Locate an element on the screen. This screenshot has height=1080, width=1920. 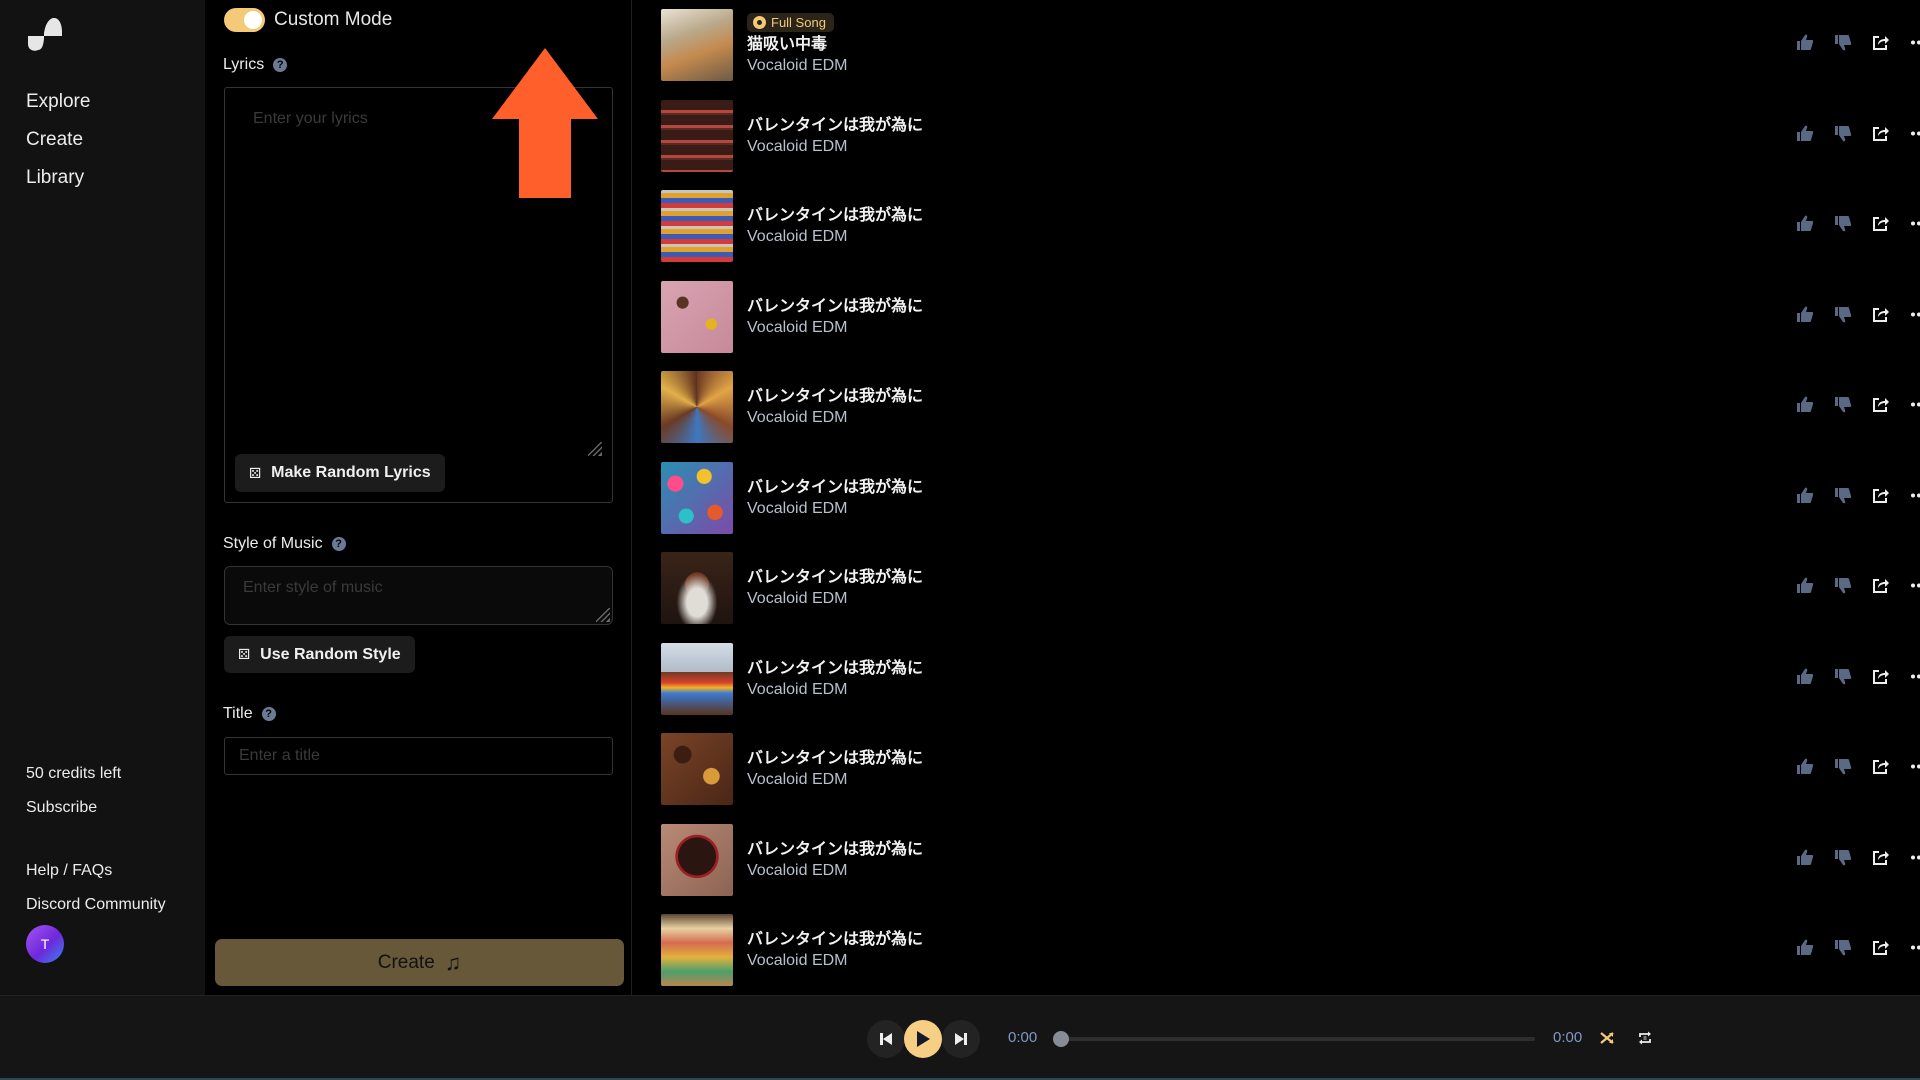
play-button is located at coordinates (923, 1039).